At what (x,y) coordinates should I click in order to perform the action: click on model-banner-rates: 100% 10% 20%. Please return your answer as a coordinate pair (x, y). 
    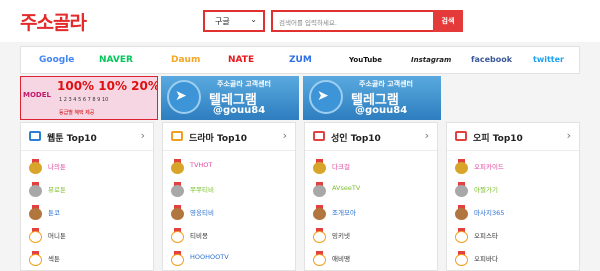
    Looking at the image, I should click on (107, 86).